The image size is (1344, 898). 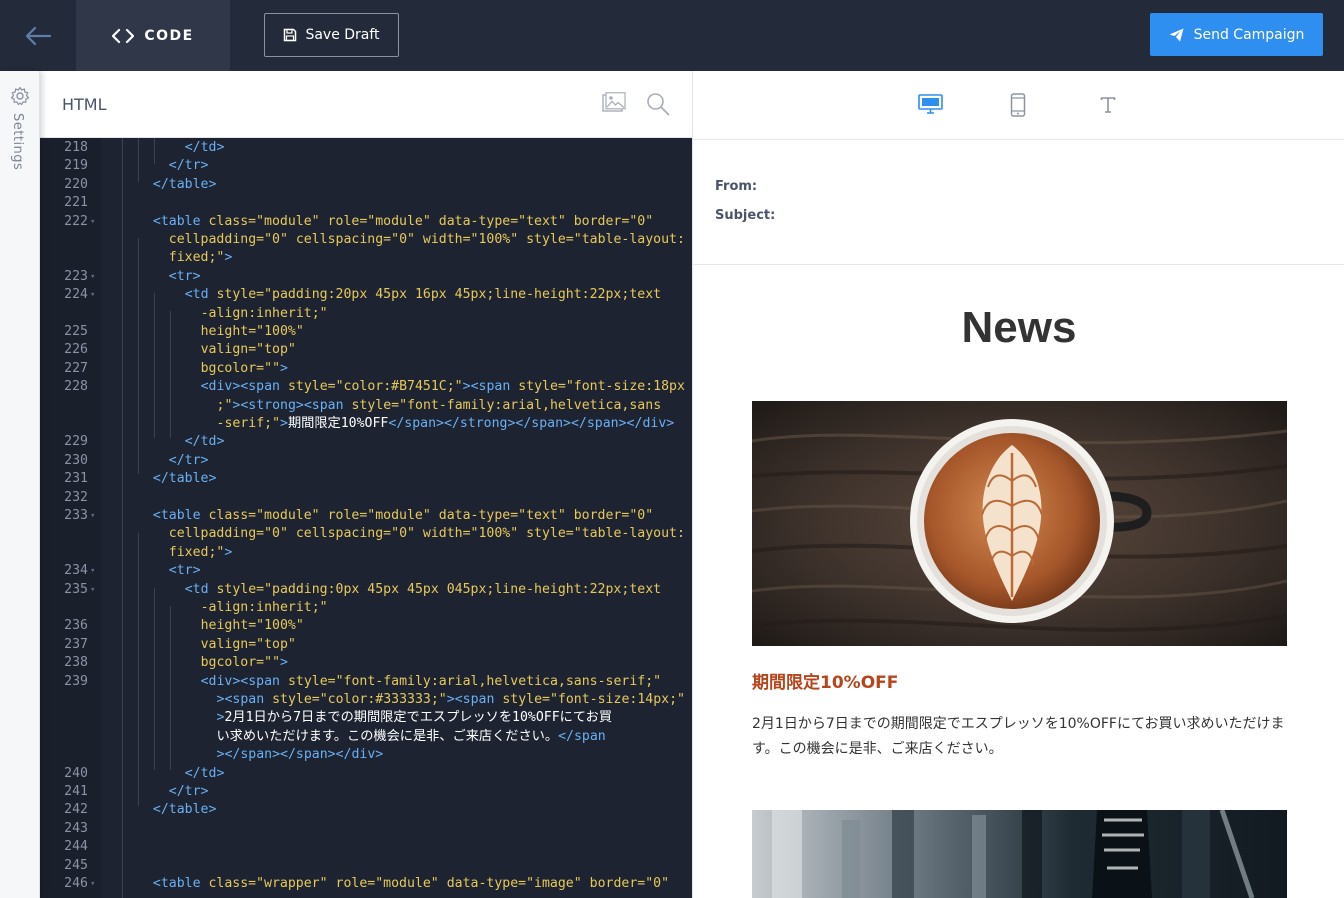 What do you see at coordinates (232, 368) in the screenshot?
I see `code-token: bgcolor=` at bounding box center [232, 368].